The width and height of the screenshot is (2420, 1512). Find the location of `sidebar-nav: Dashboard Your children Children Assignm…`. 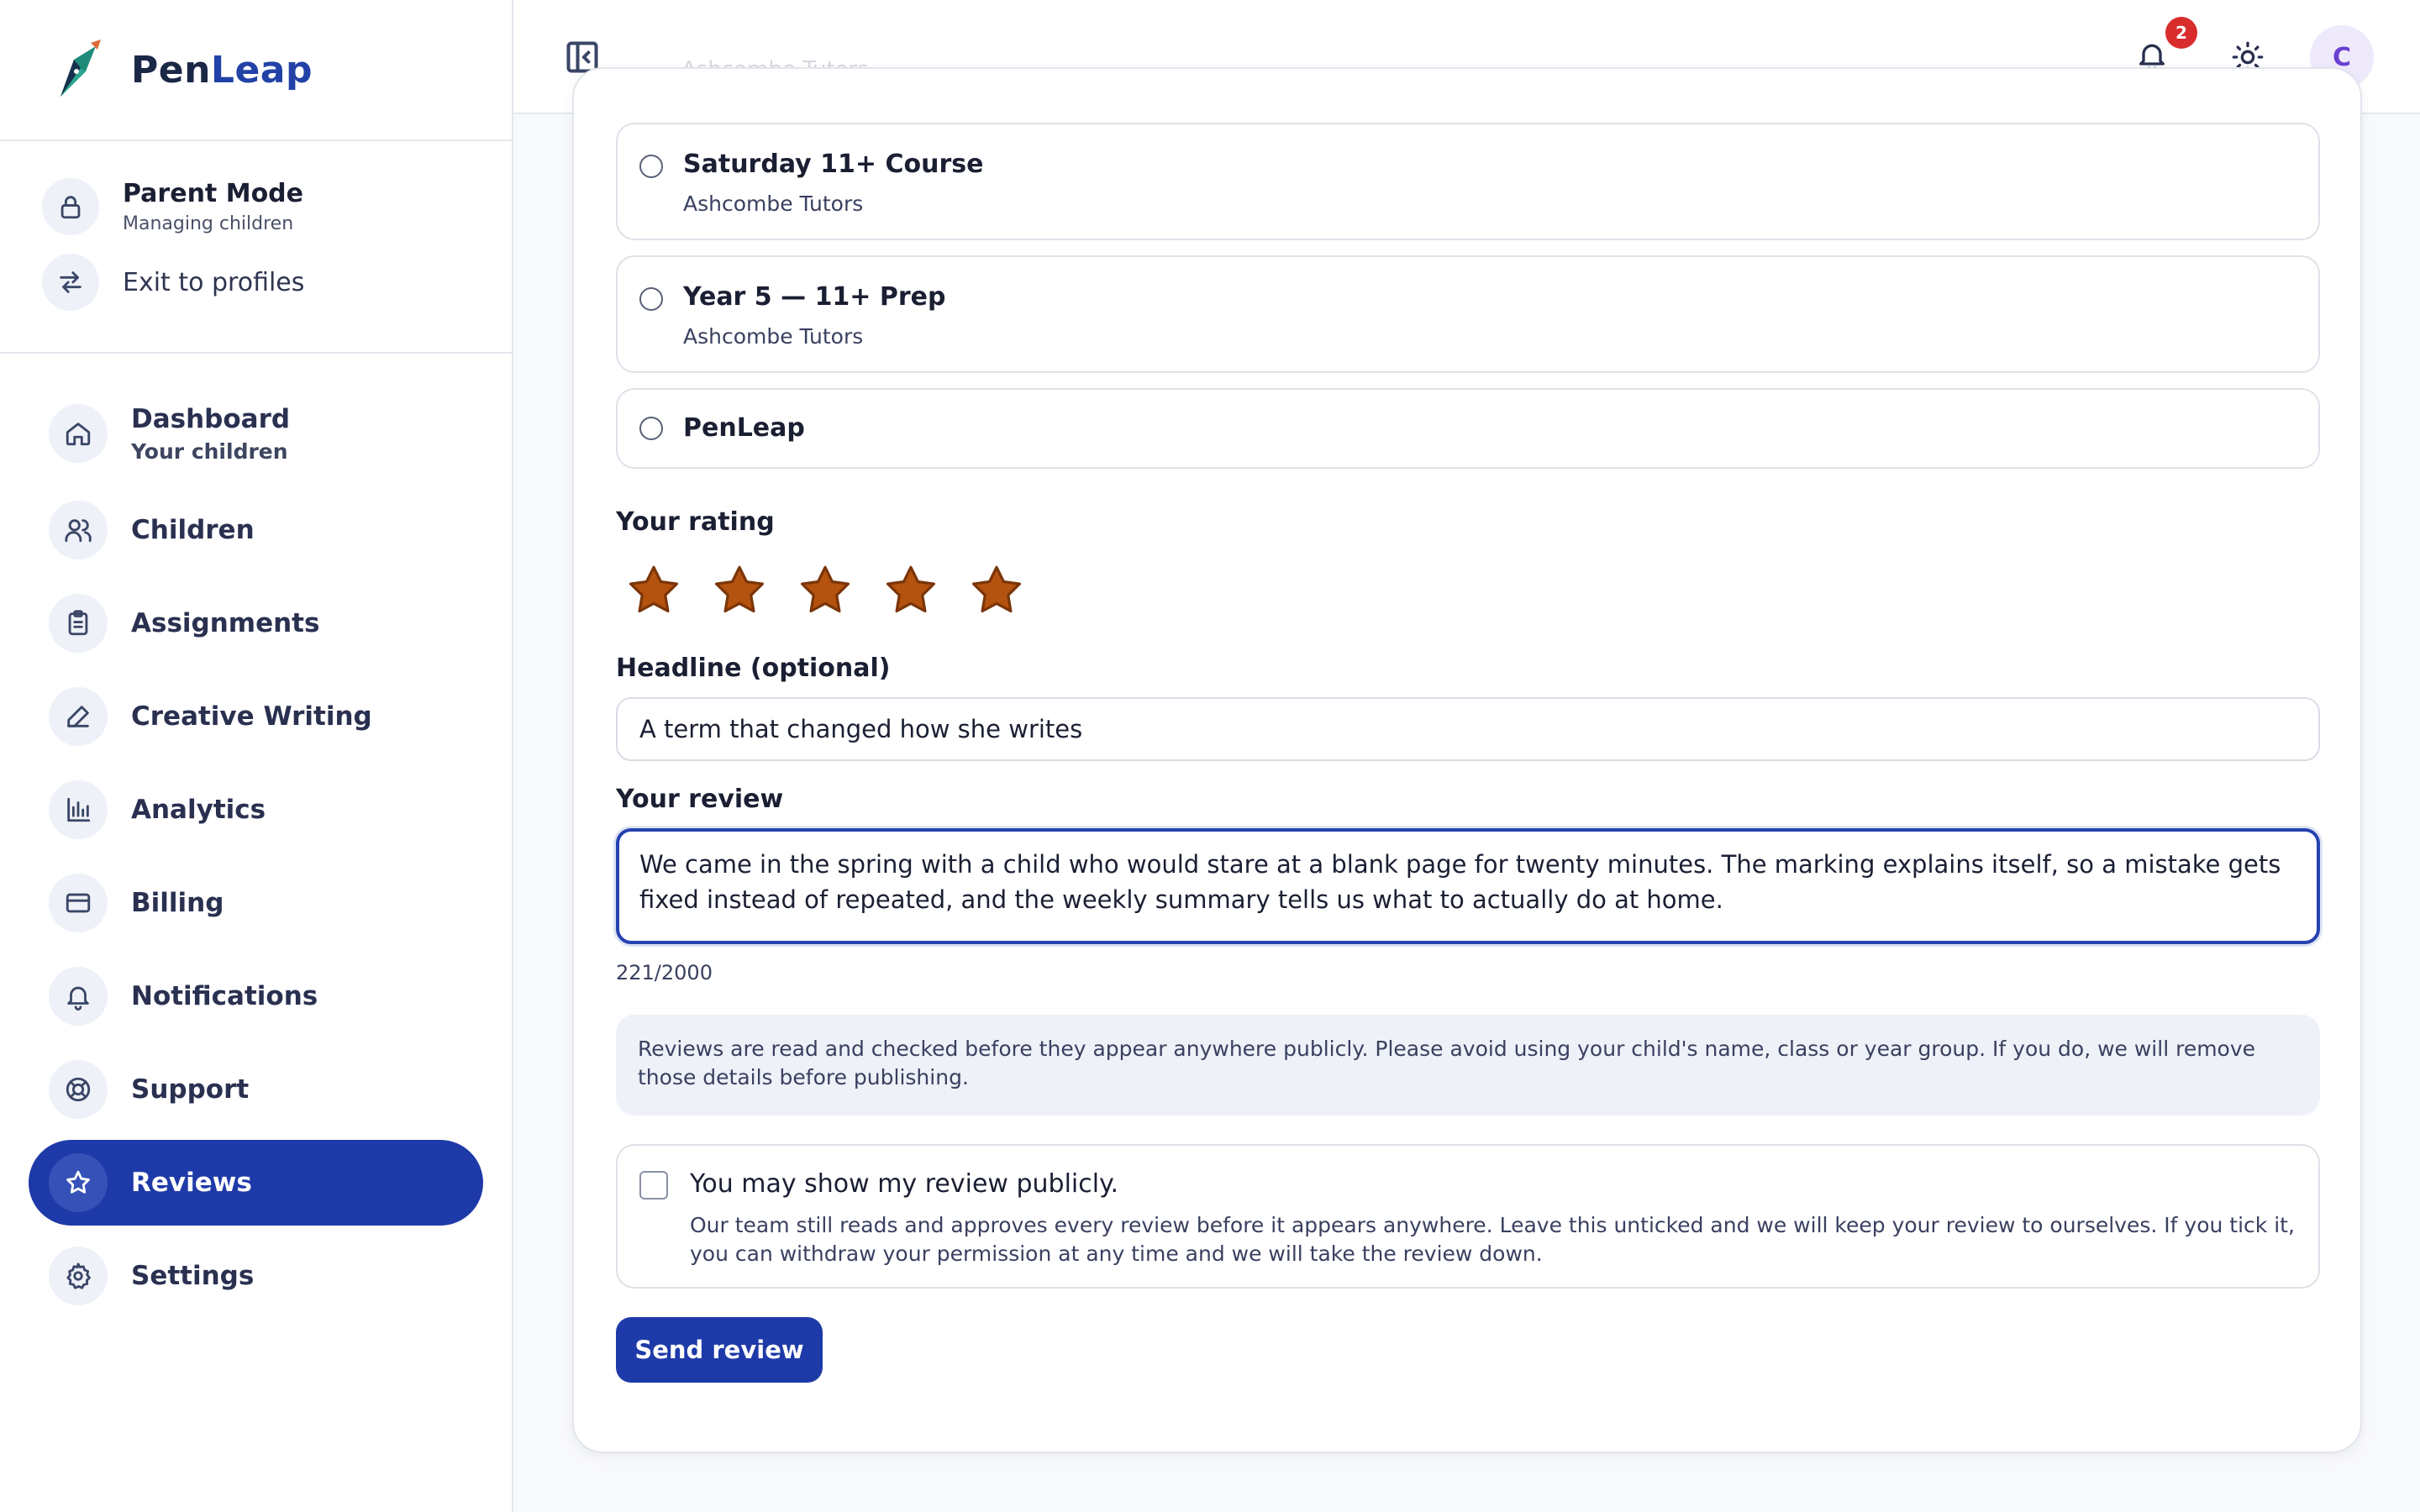

sidebar-nav: Dashboard Your children Children Assignm… is located at coordinates (256, 836).